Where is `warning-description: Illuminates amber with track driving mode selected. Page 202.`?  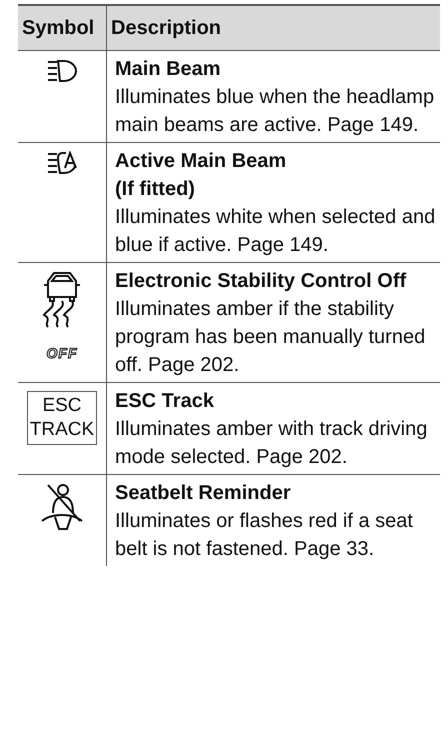 warning-description: Illuminates amber with track driving mode selected. Page 202. is located at coordinates (271, 443).